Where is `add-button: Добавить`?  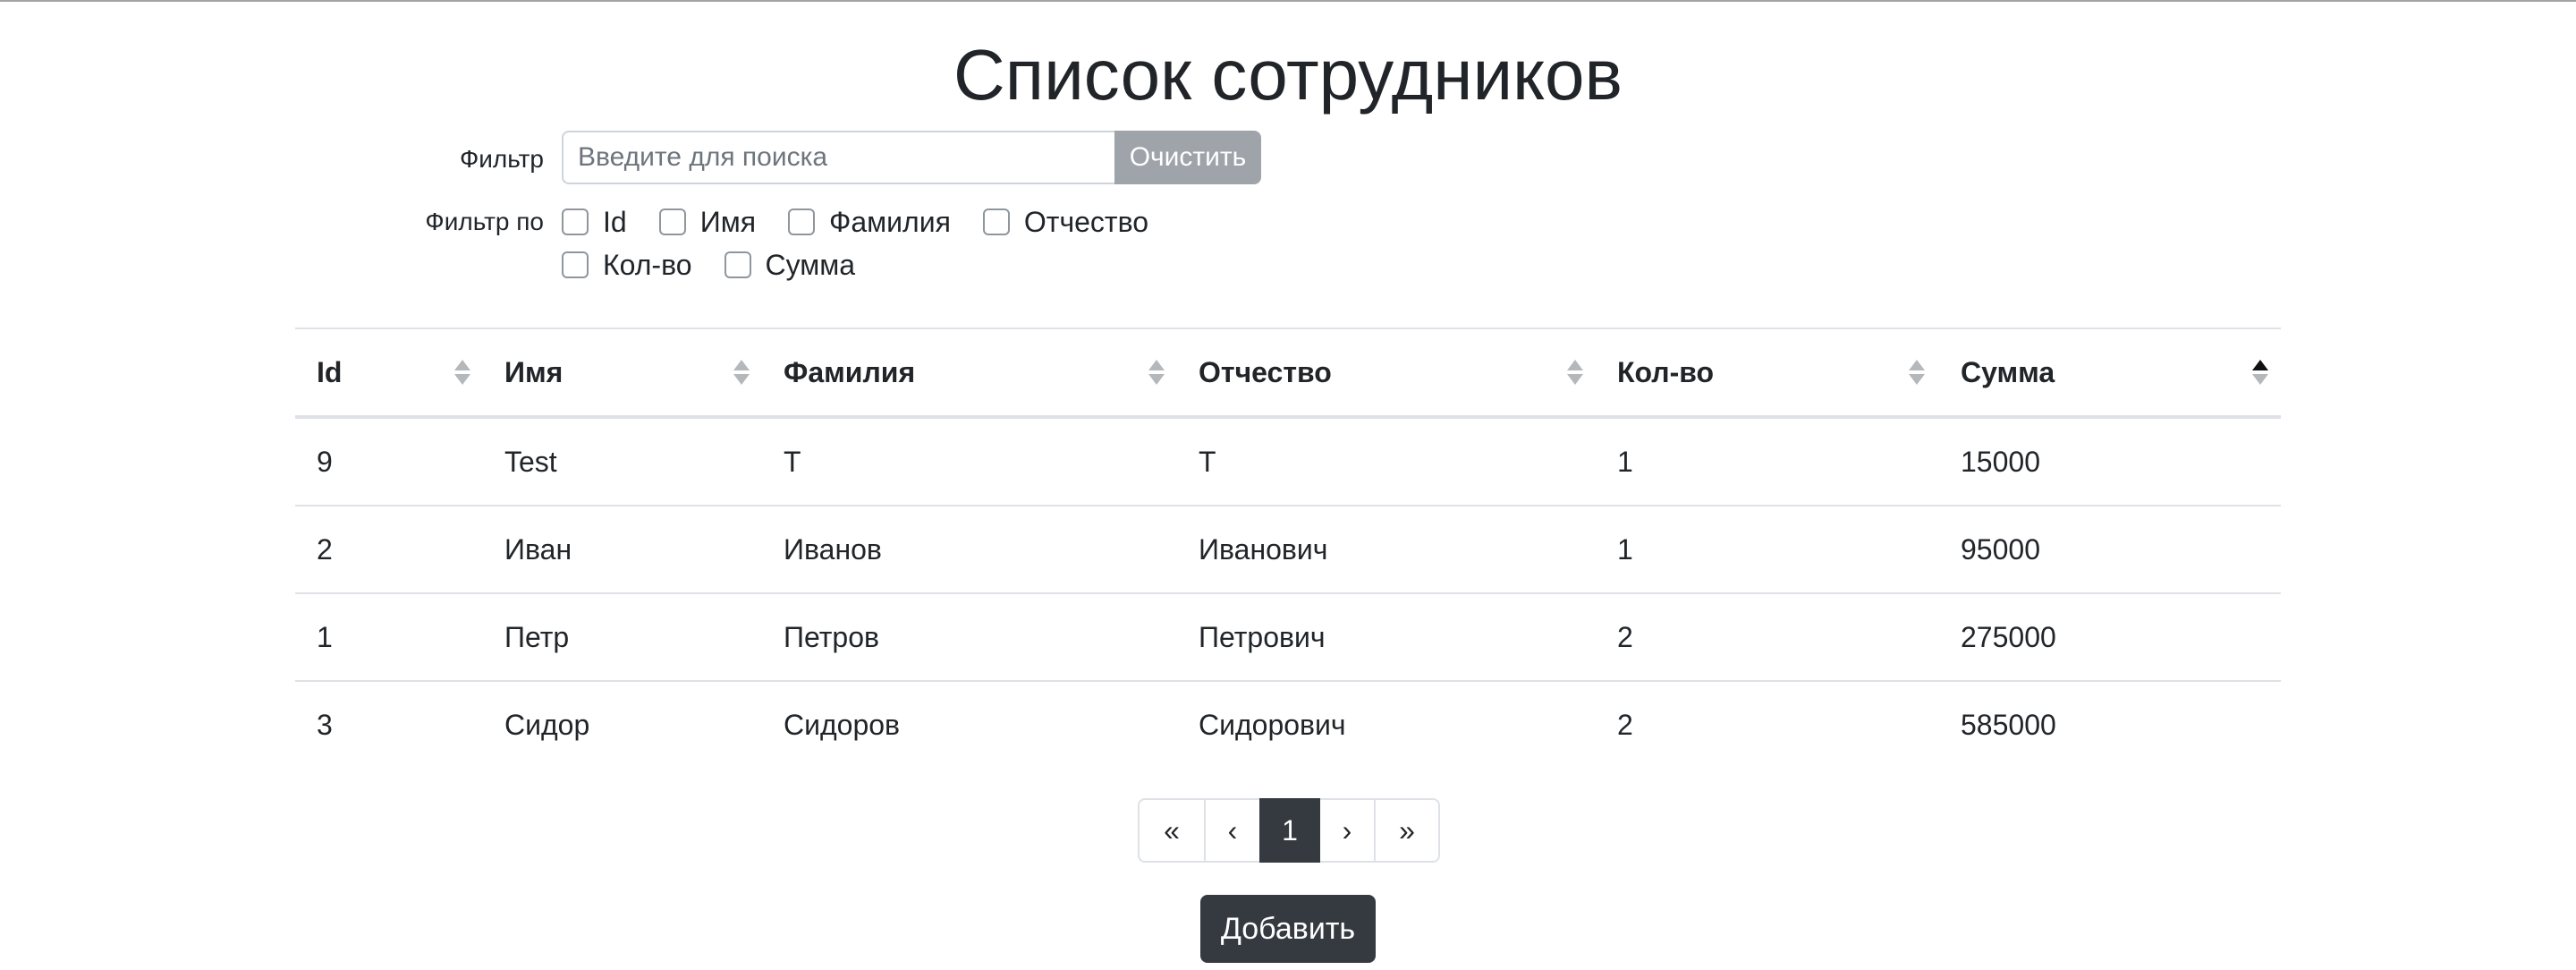
add-button: Добавить is located at coordinates (1288, 929).